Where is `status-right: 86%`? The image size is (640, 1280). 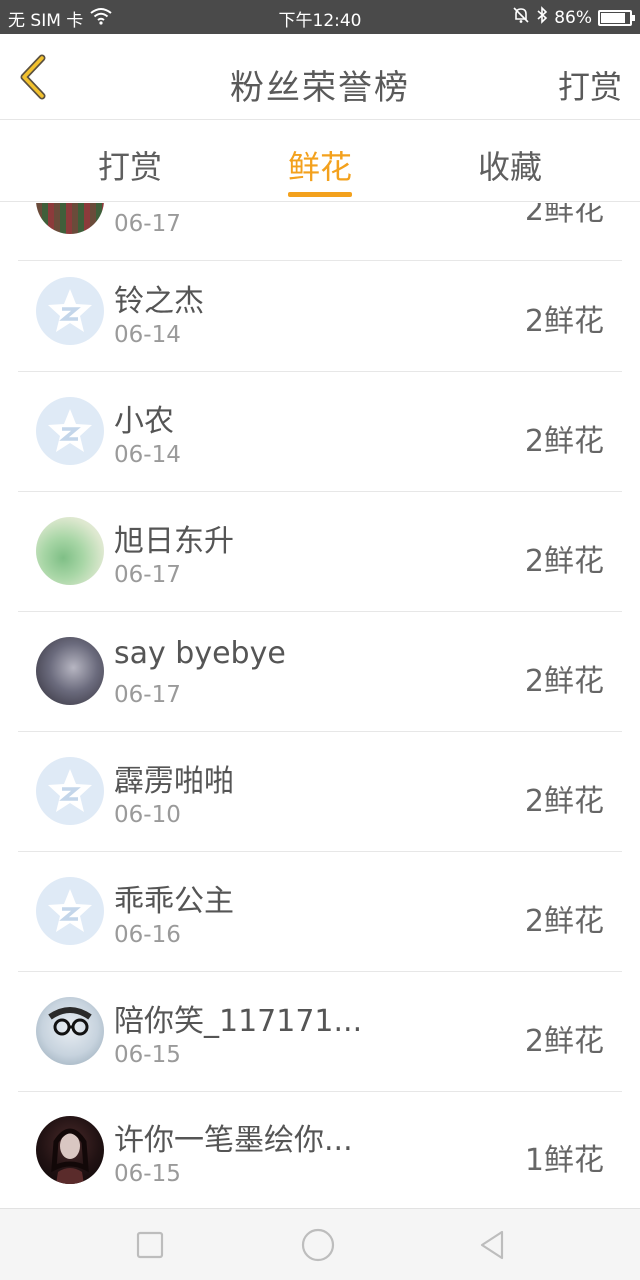 status-right: 86% is located at coordinates (573, 17).